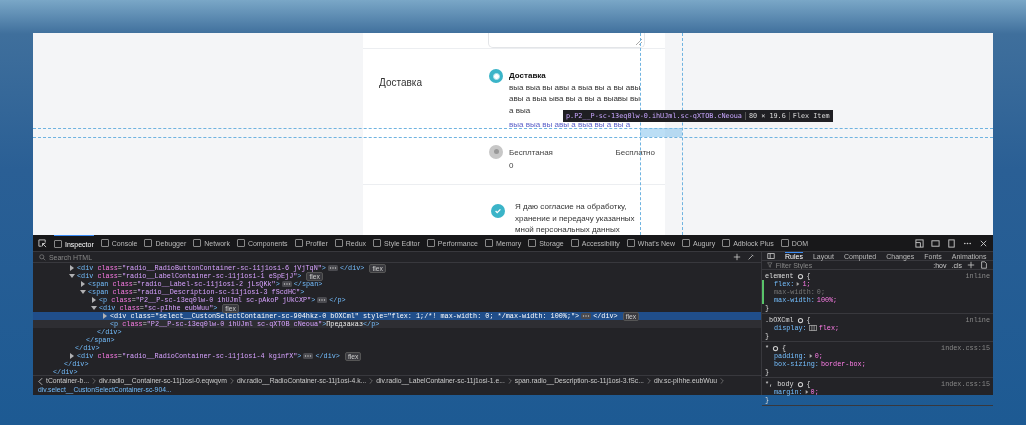 This screenshot has width=1026, height=425. I want to click on consent-text: Я даю согласие на обработку, хранение и передачу указанных мной персональных данных, so click(575, 218).